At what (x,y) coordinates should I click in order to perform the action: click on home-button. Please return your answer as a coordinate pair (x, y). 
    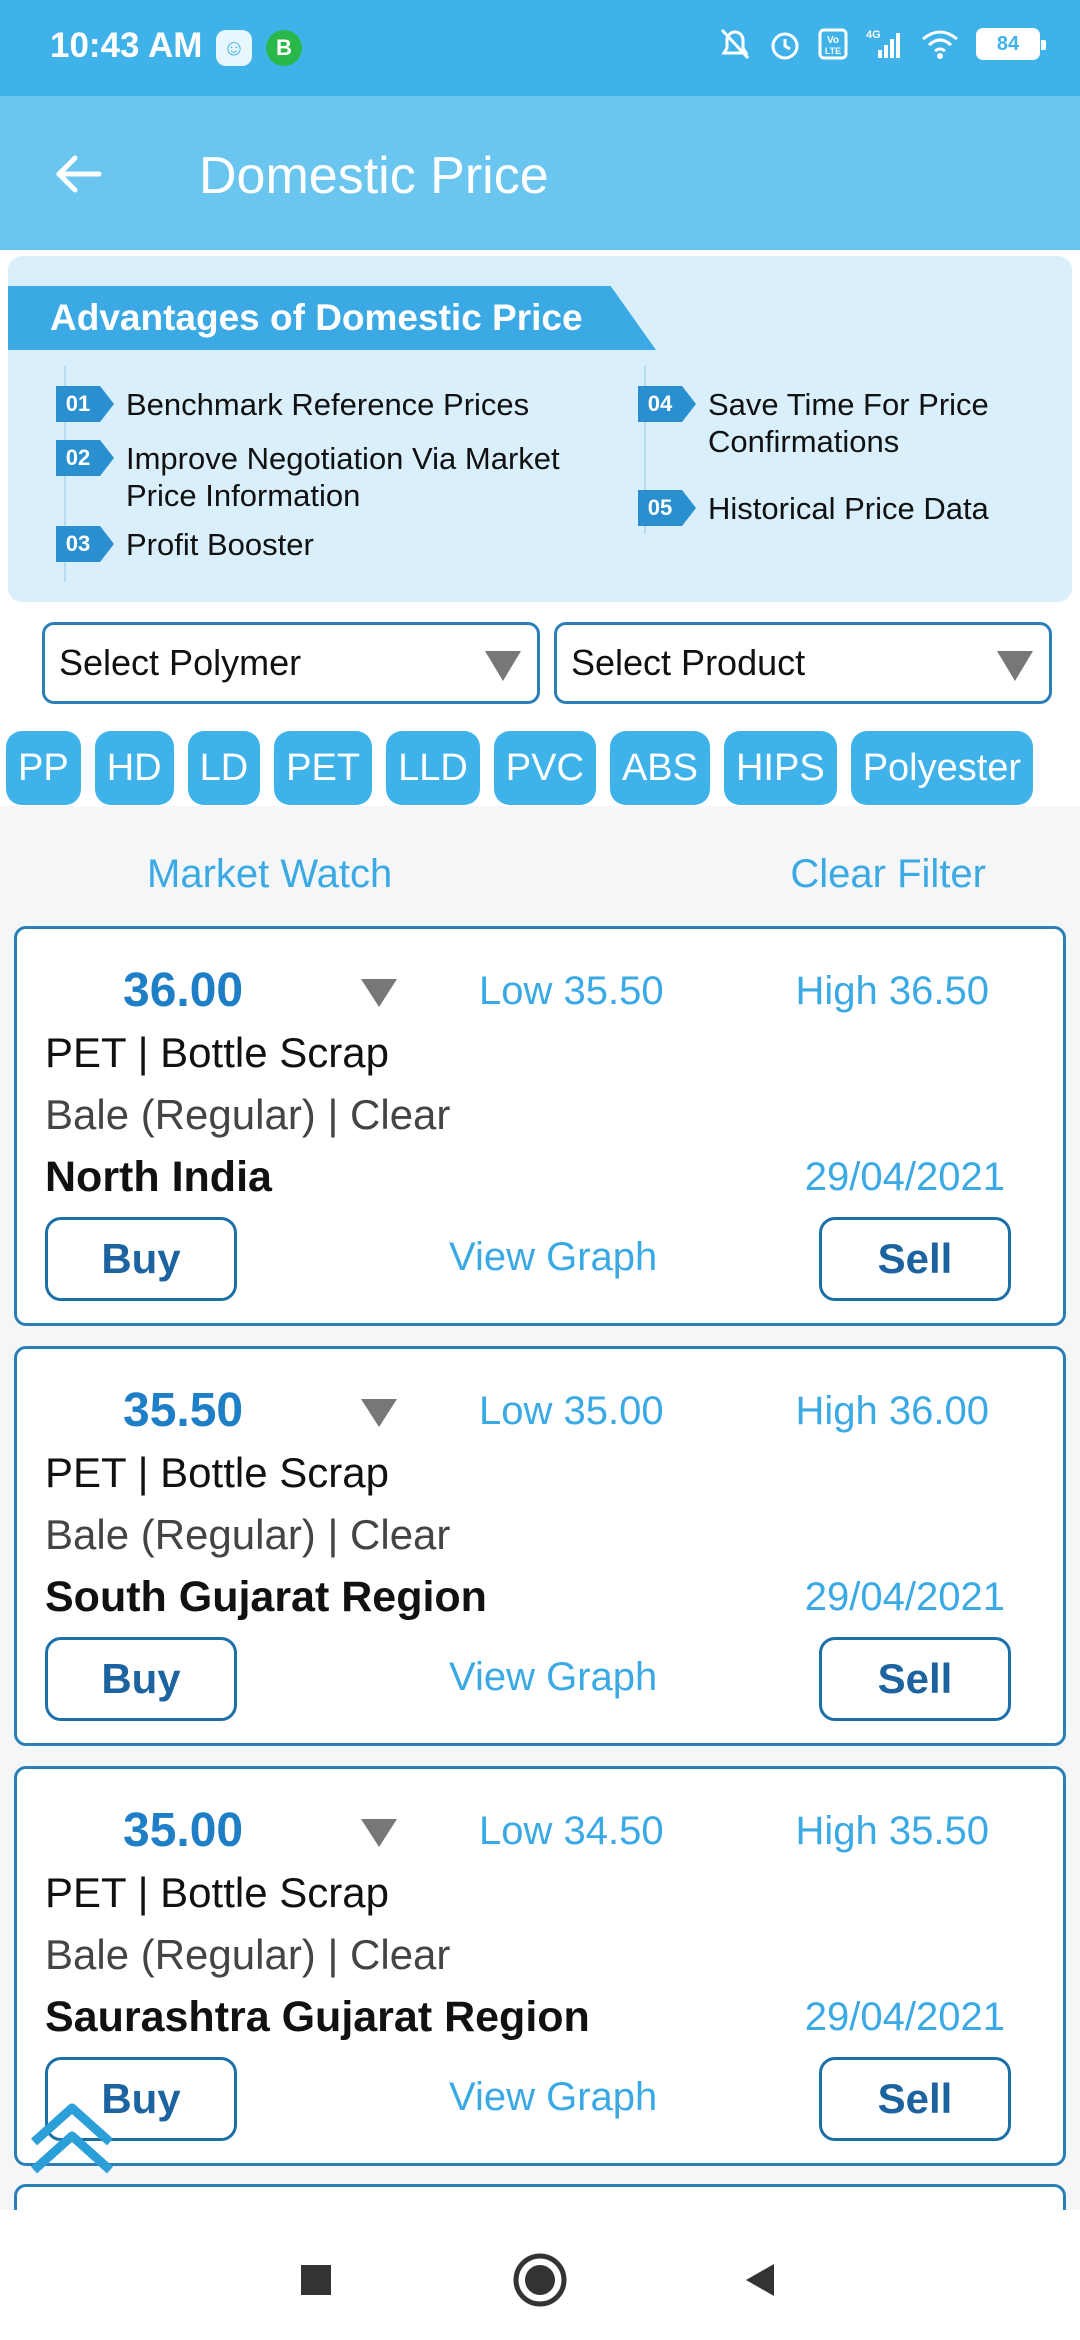
    Looking at the image, I should click on (540, 2280).